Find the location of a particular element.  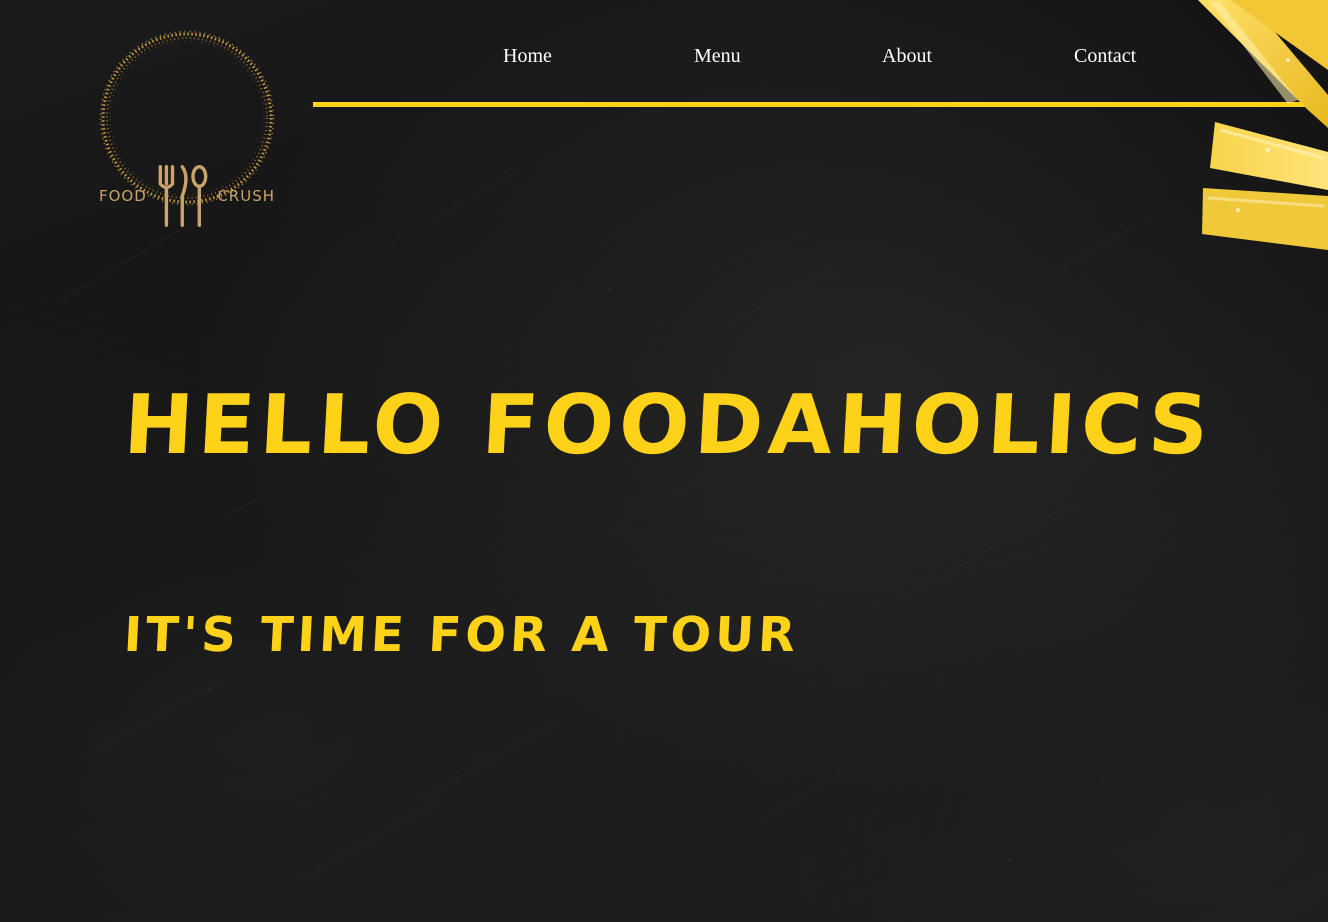

nav-link-menu: Menu is located at coordinates (717, 56).